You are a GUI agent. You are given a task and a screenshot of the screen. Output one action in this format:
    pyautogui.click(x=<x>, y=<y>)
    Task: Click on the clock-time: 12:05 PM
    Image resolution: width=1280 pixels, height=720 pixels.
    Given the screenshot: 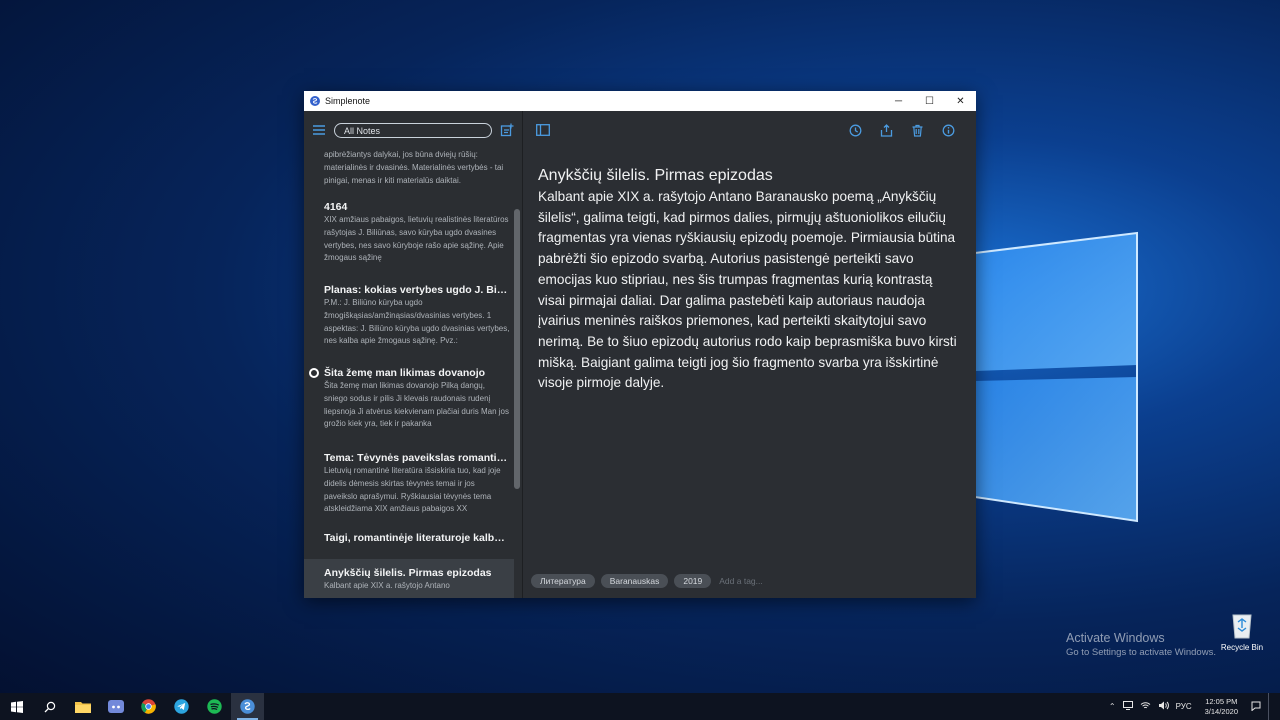 What is the action you would take?
    pyautogui.click(x=1221, y=701)
    